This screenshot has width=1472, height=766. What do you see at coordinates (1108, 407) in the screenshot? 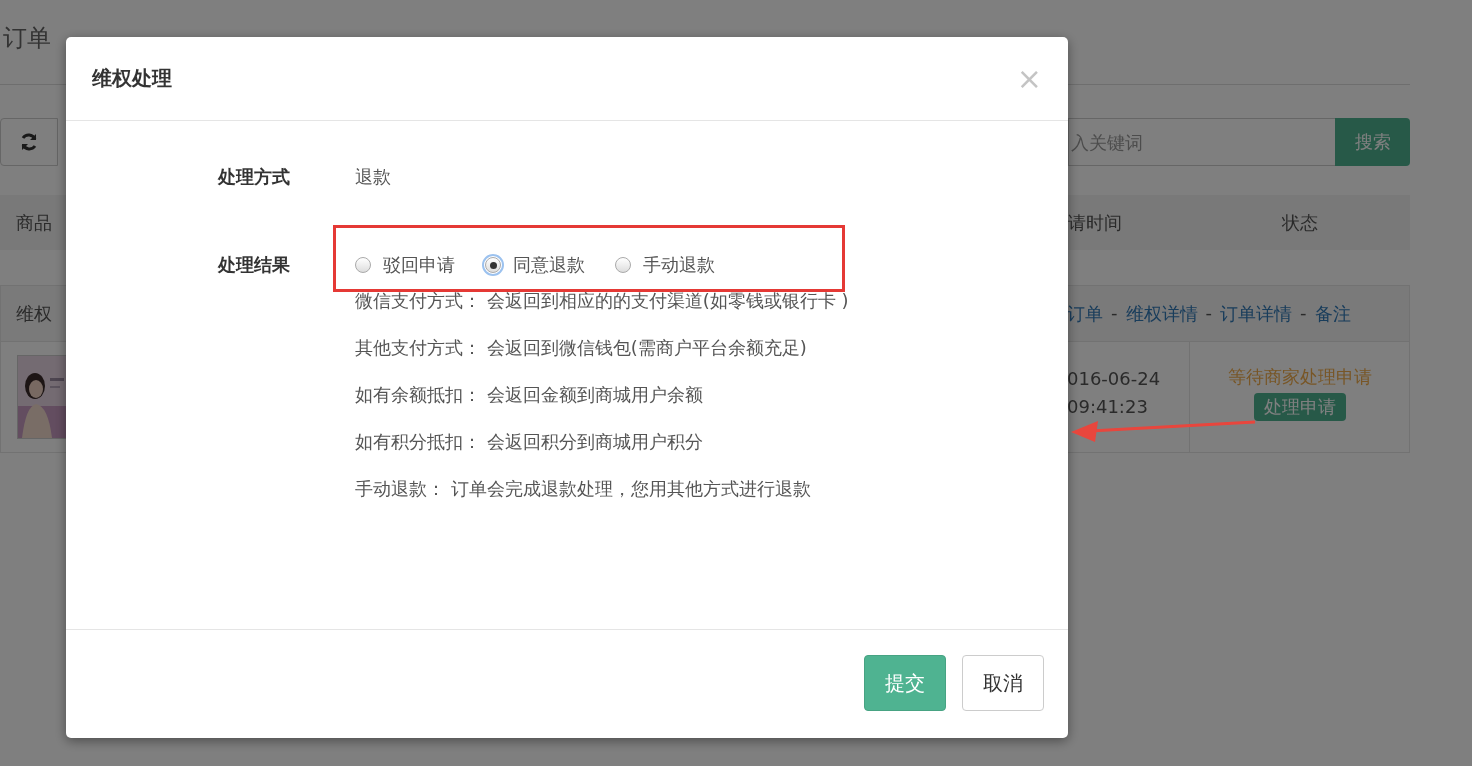
I see `time-text: 09:41:23` at bounding box center [1108, 407].